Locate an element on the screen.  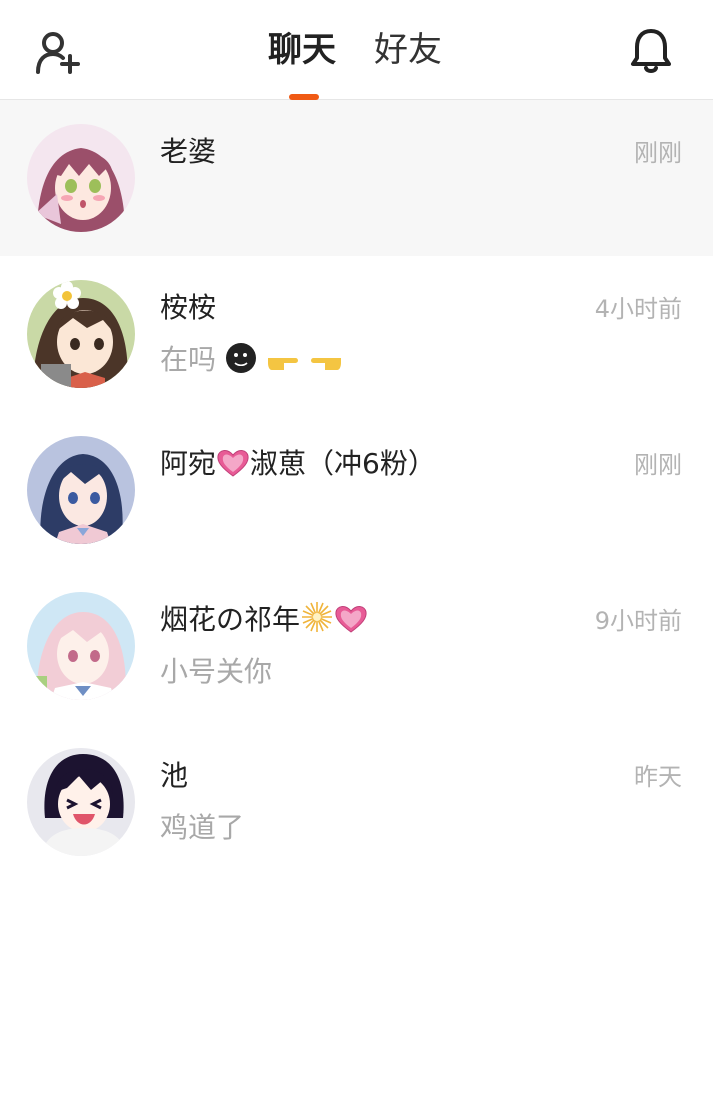
preview-text: 在吗 is located at coordinates (188, 359).